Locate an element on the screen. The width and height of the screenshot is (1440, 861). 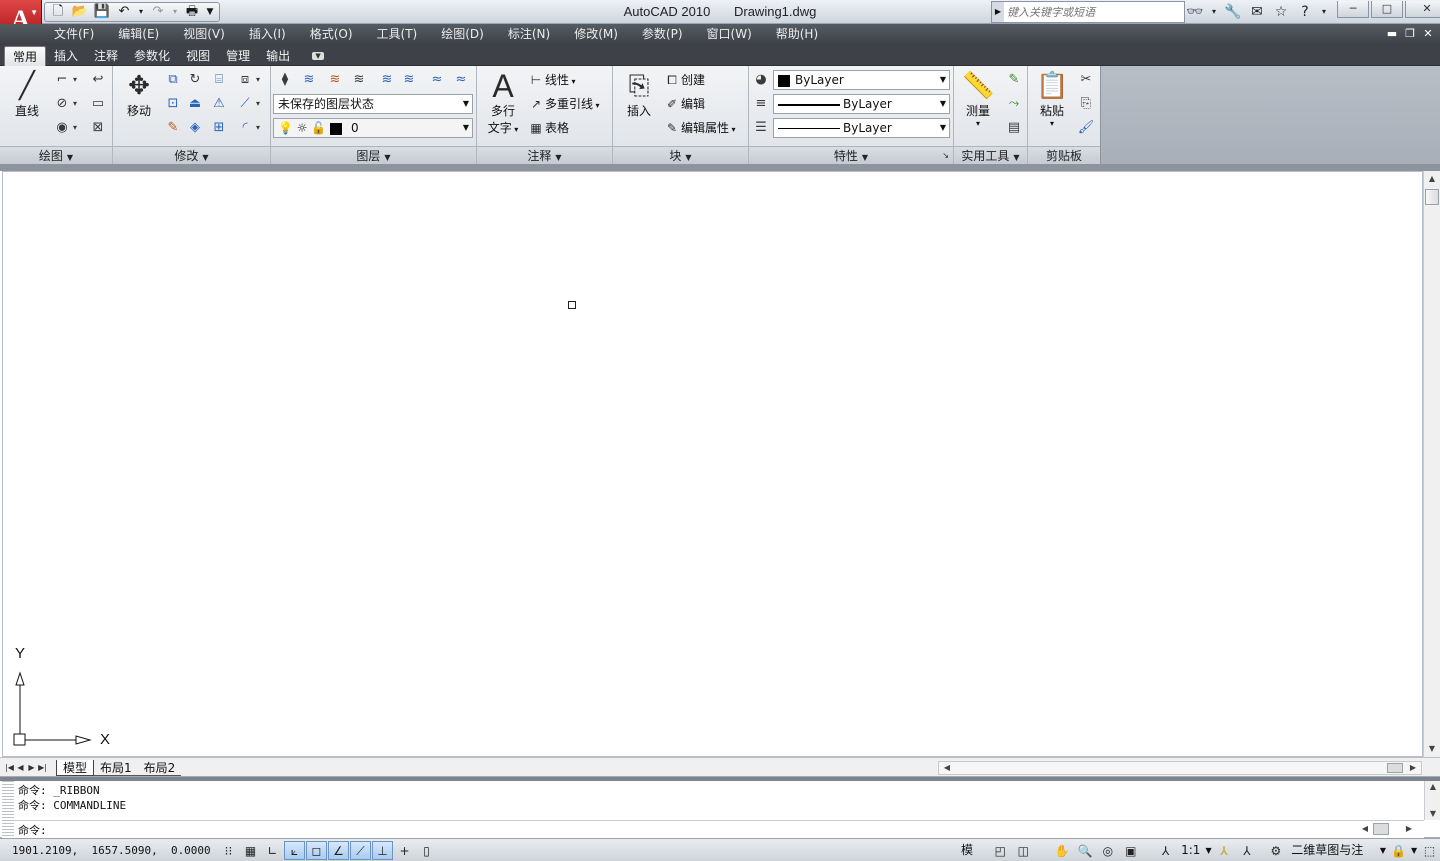
color-select: ByLayer ▼ is located at coordinates (861, 80).